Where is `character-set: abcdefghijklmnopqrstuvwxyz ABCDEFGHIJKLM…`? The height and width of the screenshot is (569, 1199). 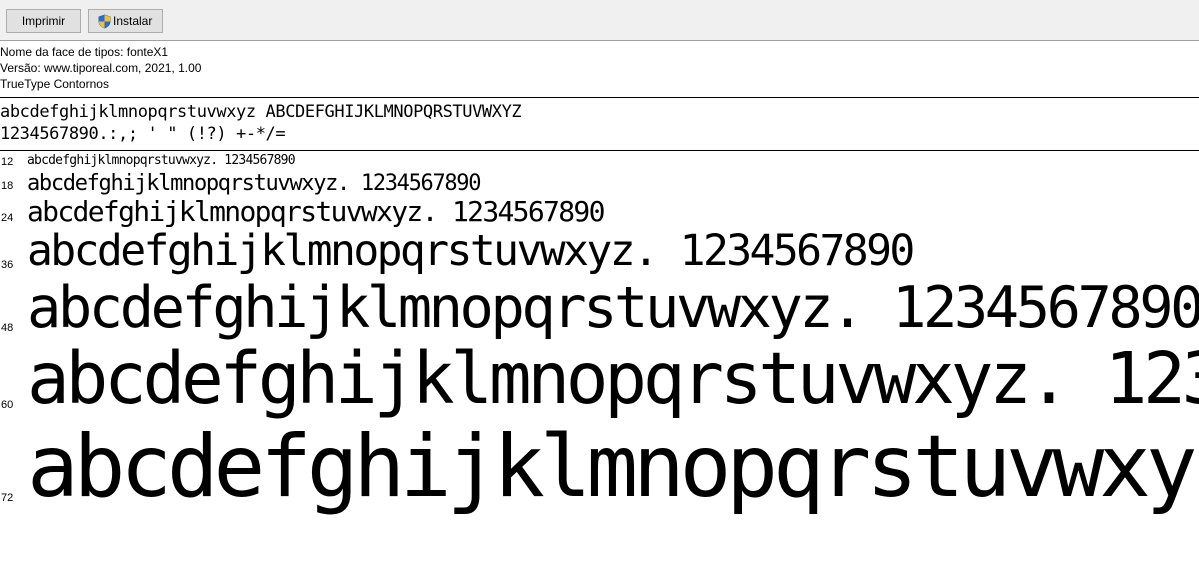 character-set: abcdefghijklmnopqrstuvwxyz ABCDEFGHIJKLM… is located at coordinates (261, 123).